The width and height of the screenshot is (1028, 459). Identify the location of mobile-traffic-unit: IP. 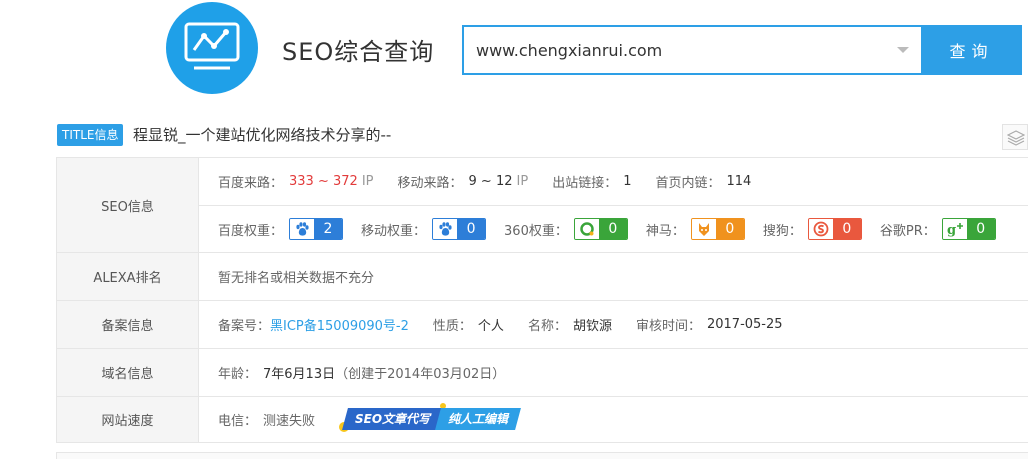
(522, 181).